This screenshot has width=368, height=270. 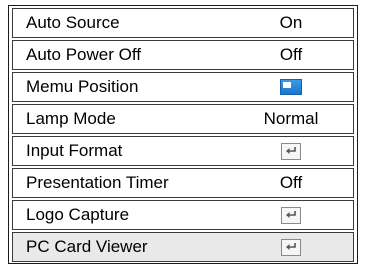 I want to click on menu-row-label: Auto Power Off, so click(x=83, y=54).